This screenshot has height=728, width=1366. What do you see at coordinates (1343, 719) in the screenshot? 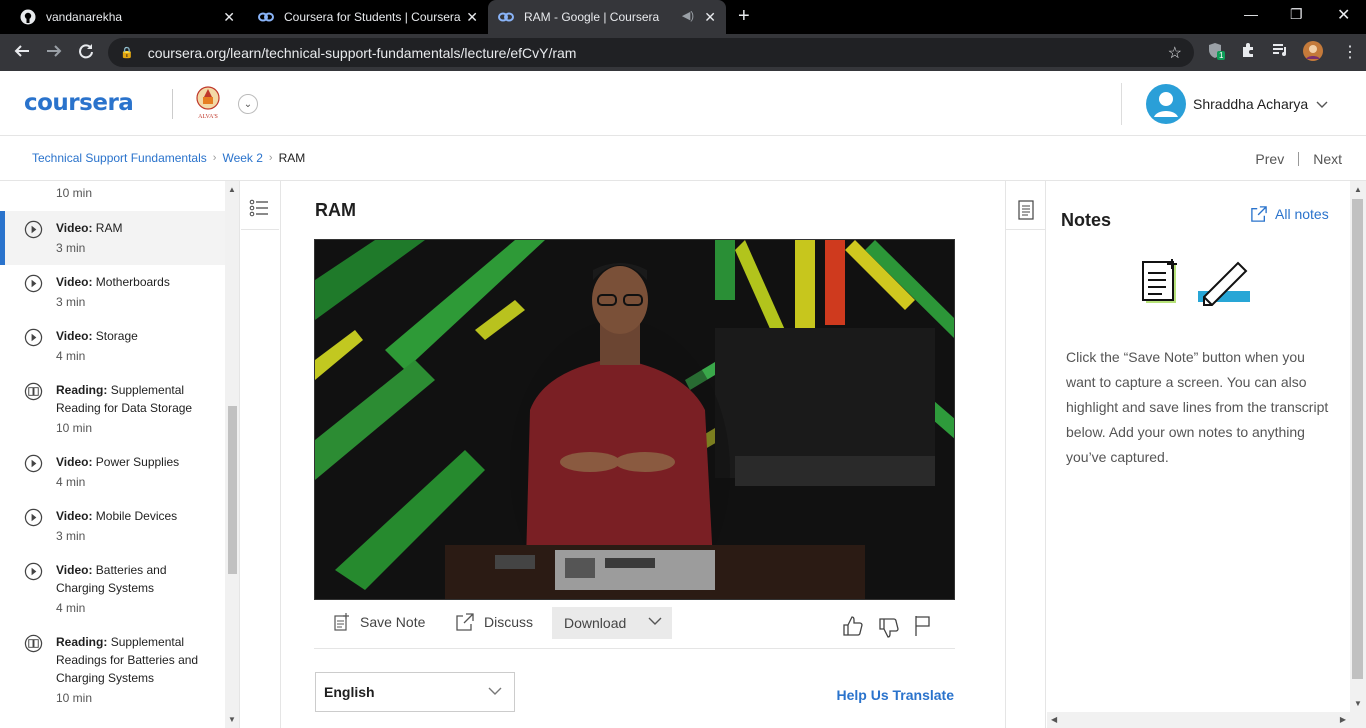
I see `scroll-right-icon: ▶` at bounding box center [1343, 719].